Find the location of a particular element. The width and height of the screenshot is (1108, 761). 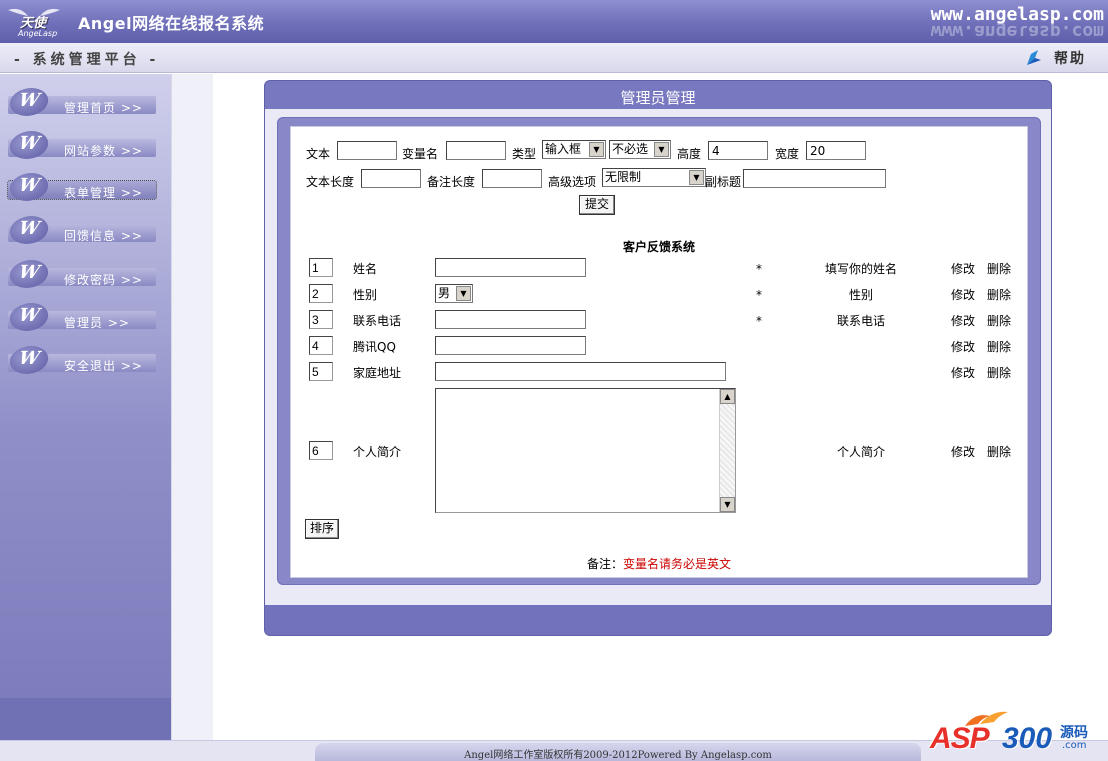

row-4-qq-input is located at coordinates (510, 345).